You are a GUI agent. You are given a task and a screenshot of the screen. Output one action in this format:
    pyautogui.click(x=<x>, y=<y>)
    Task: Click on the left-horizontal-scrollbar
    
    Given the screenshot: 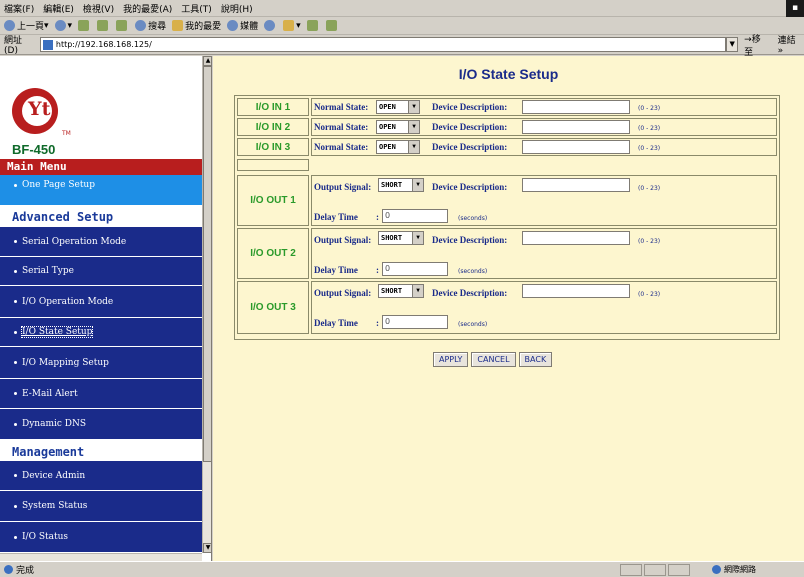 What is the action you would take?
    pyautogui.click(x=101, y=557)
    